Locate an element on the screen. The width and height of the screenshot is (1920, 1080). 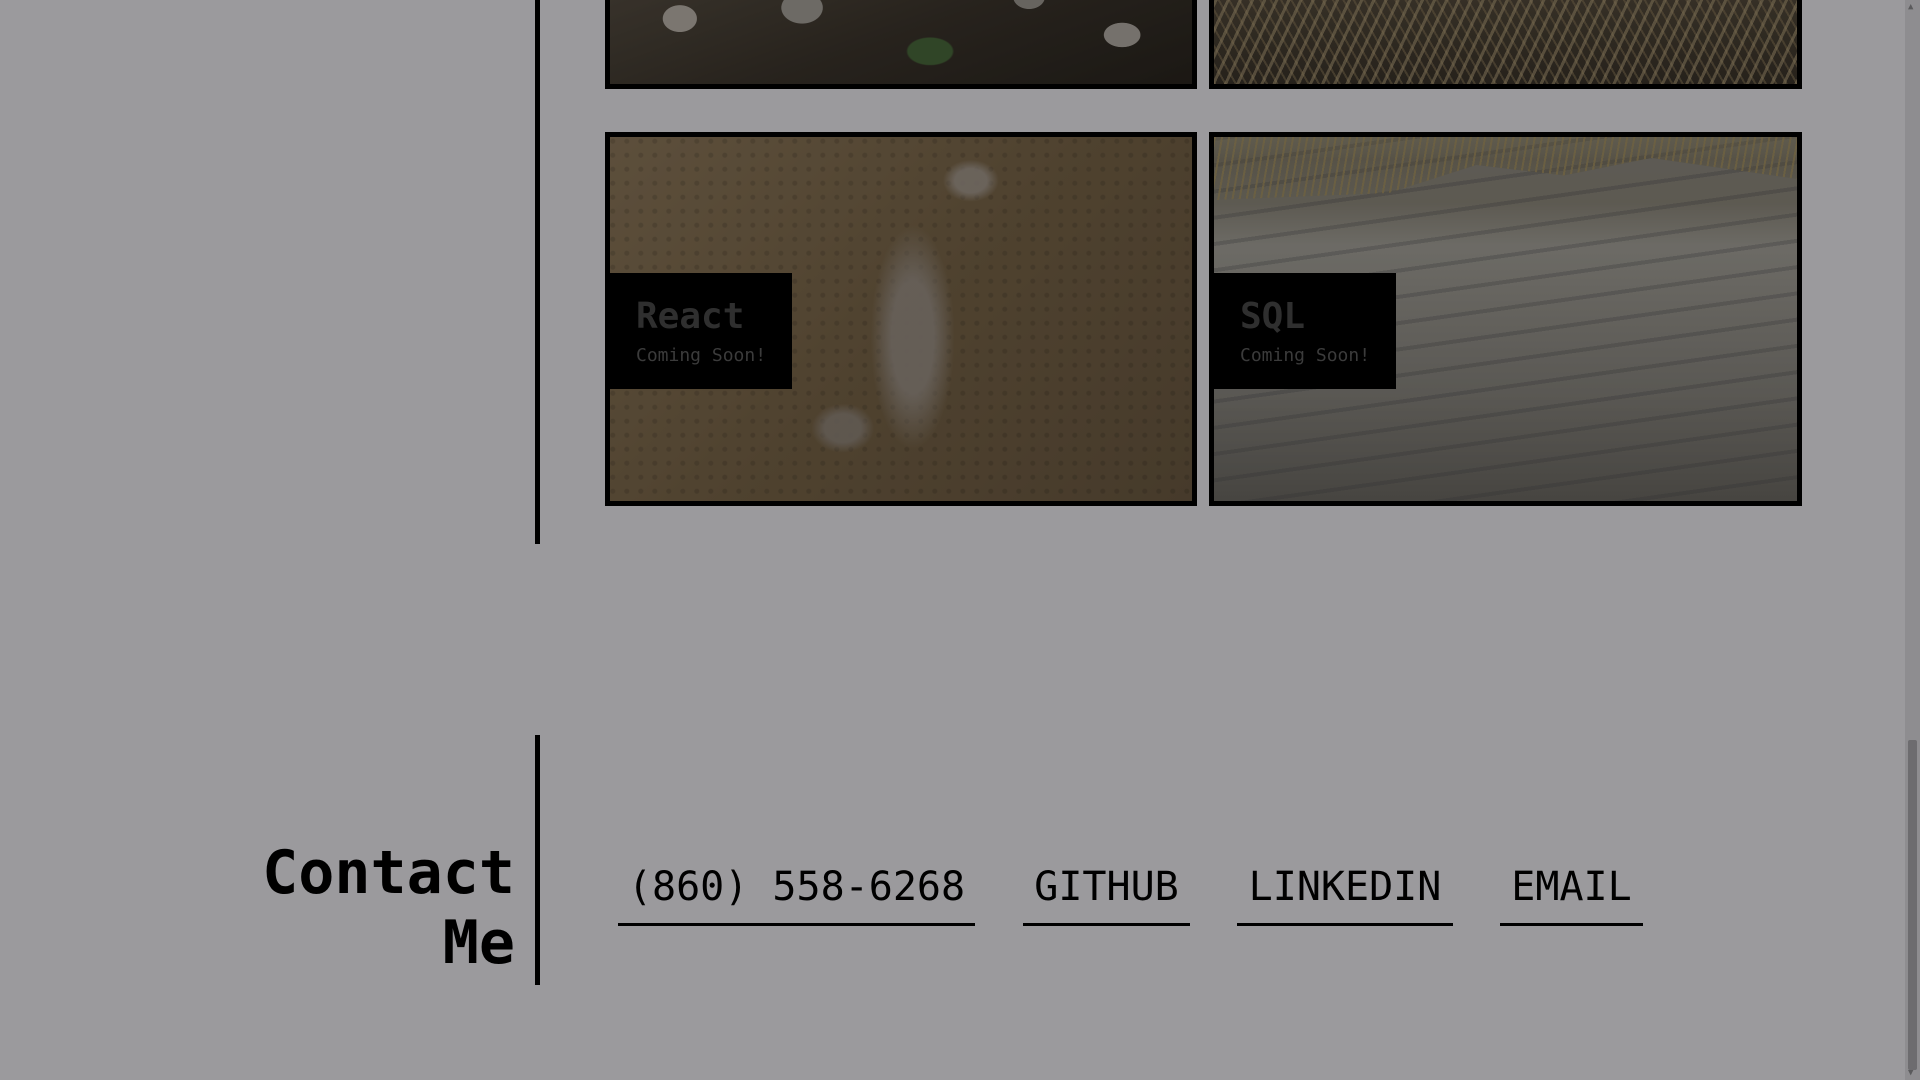
phone-link: (860) 558-6268 is located at coordinates (796, 892).